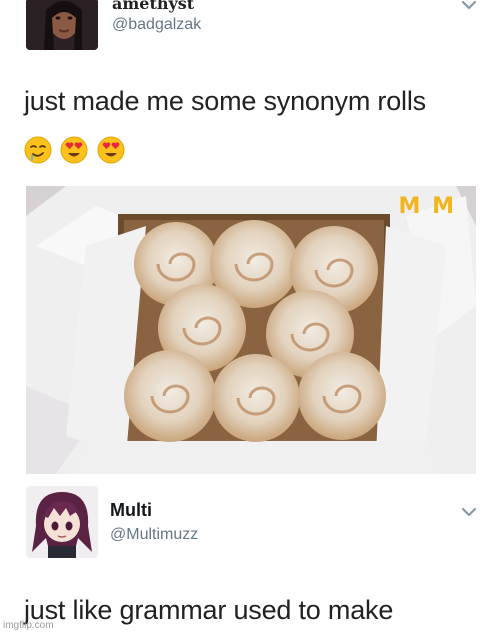 The height and width of the screenshot is (635, 500). I want to click on watermark: imgflip.com, so click(28, 625).